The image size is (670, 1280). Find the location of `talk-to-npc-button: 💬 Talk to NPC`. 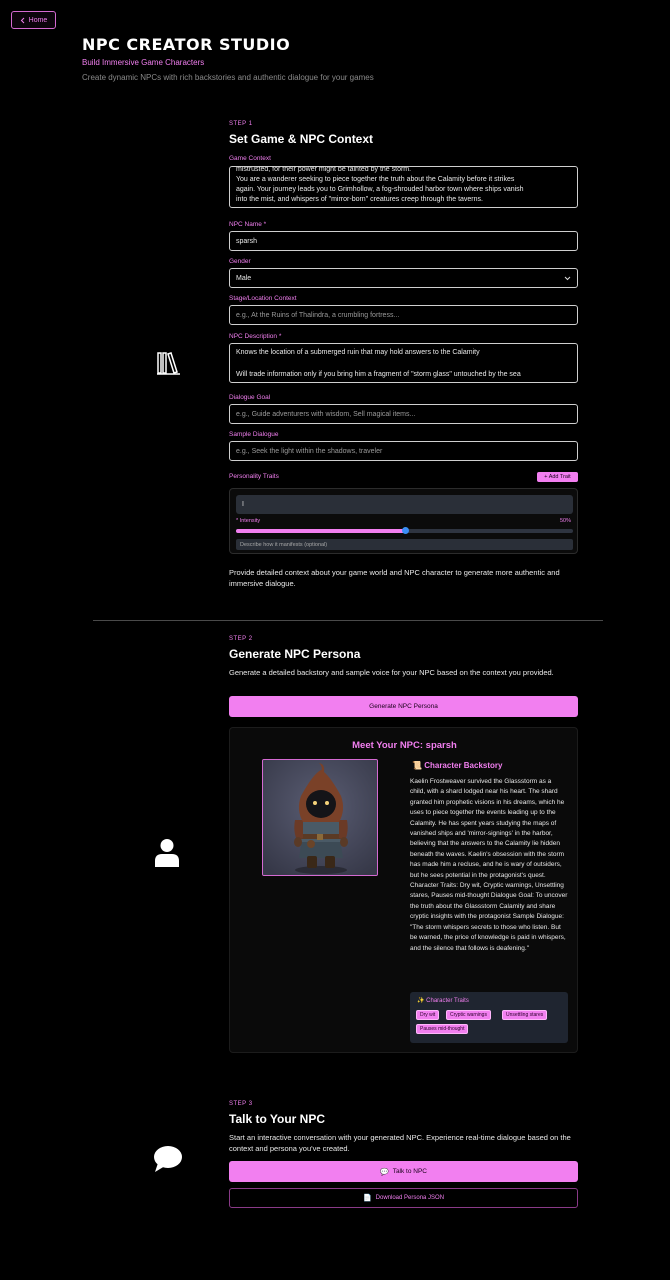

talk-to-npc-button: 💬 Talk to NPC is located at coordinates (403, 1171).